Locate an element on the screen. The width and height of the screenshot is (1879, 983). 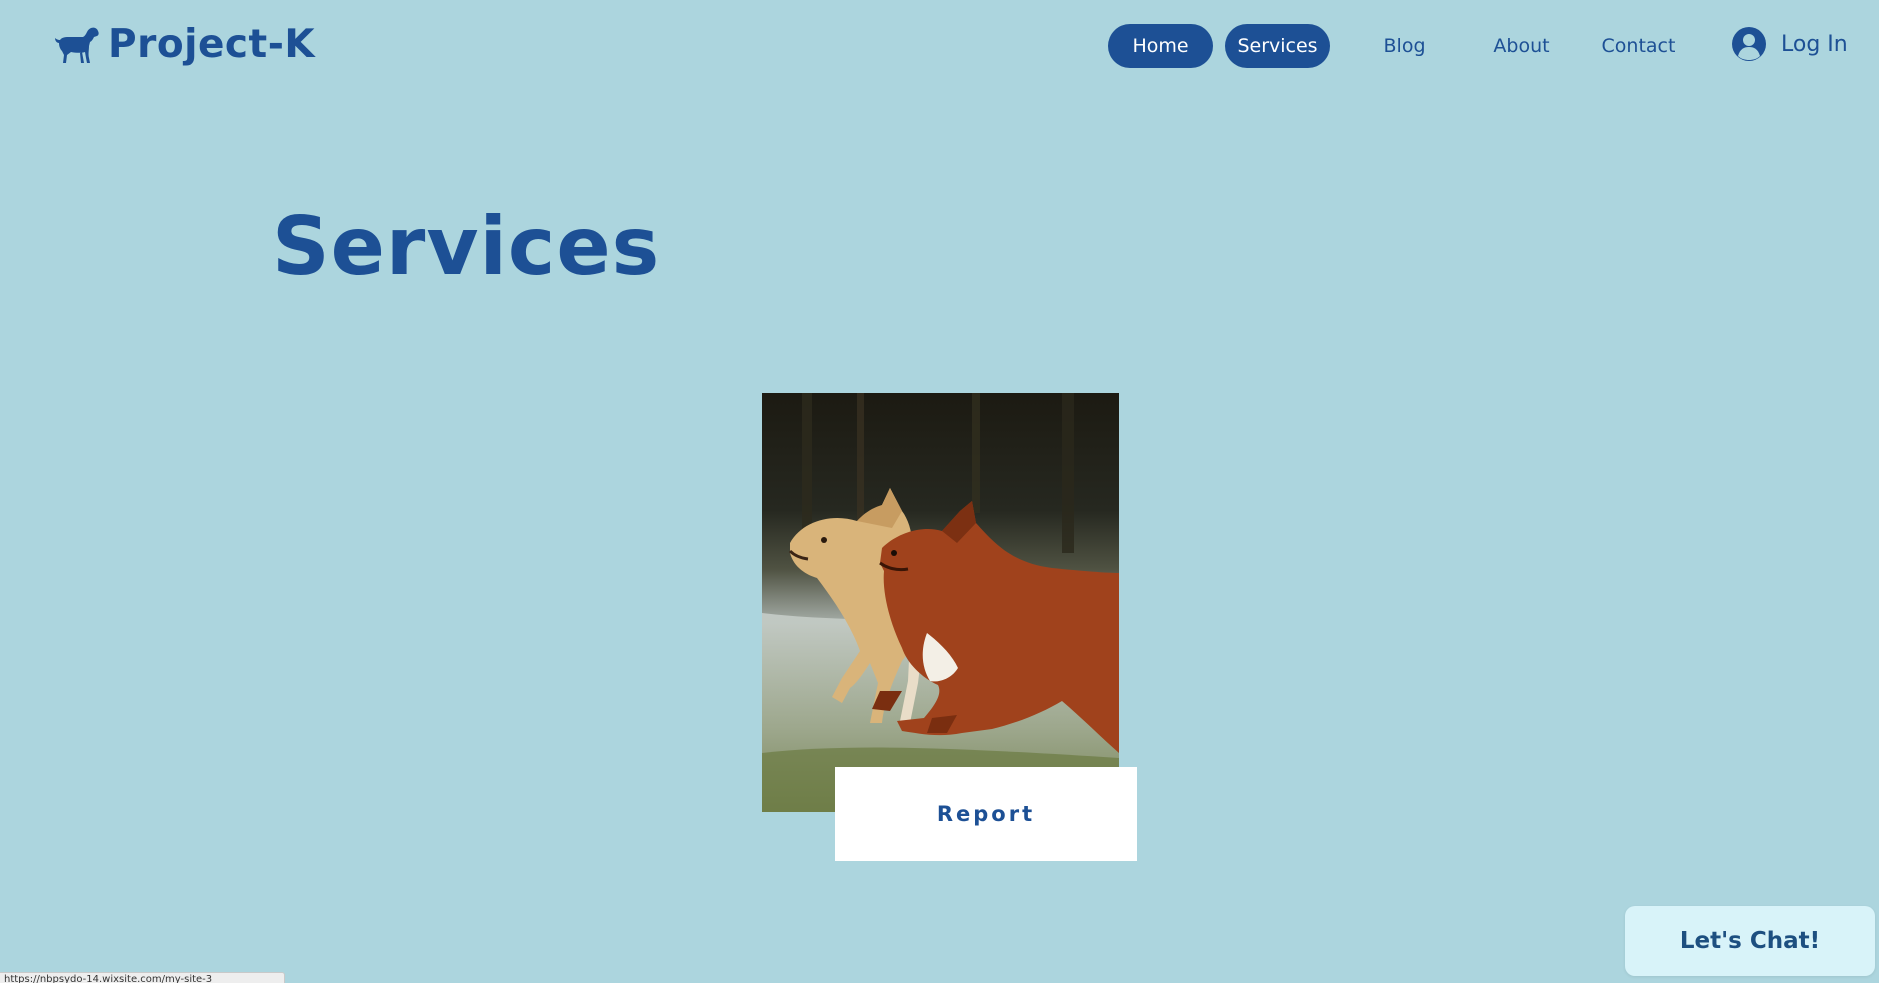
report-label-text: Report is located at coordinates (986, 814).